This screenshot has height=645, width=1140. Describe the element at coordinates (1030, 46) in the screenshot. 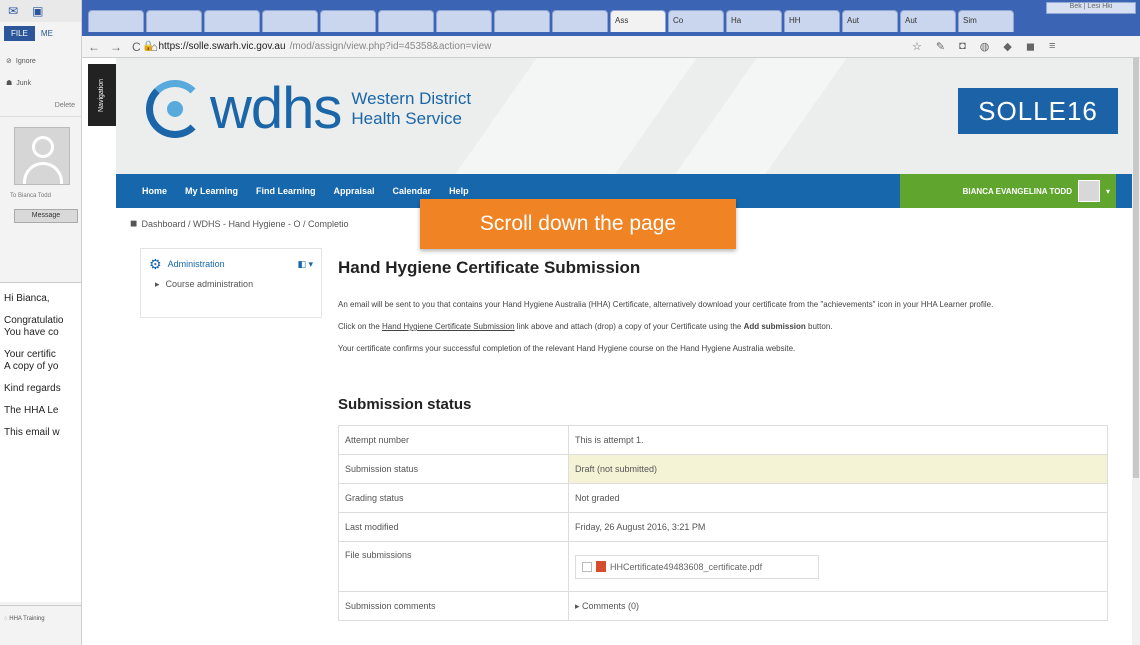

I see `extension-icon: ◼` at that location.